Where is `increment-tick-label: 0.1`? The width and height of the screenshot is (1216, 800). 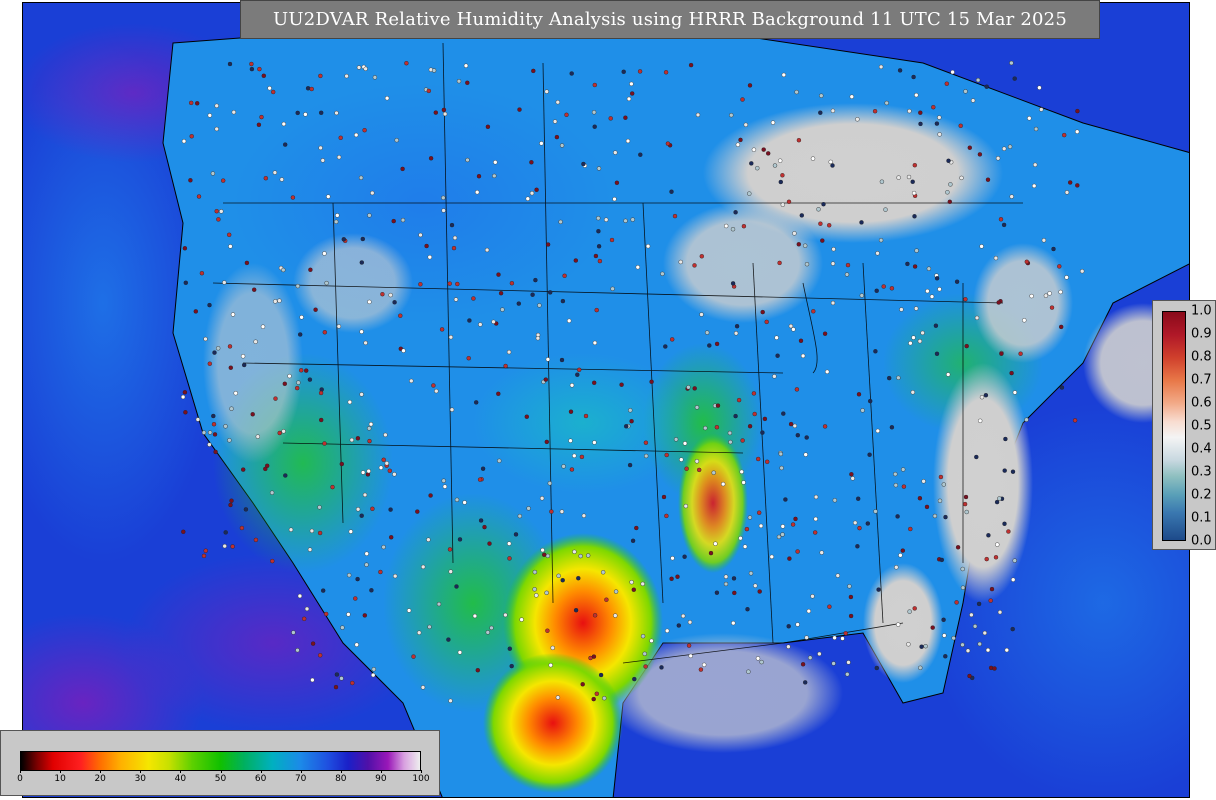 increment-tick-label: 0.1 is located at coordinates (1201, 518).